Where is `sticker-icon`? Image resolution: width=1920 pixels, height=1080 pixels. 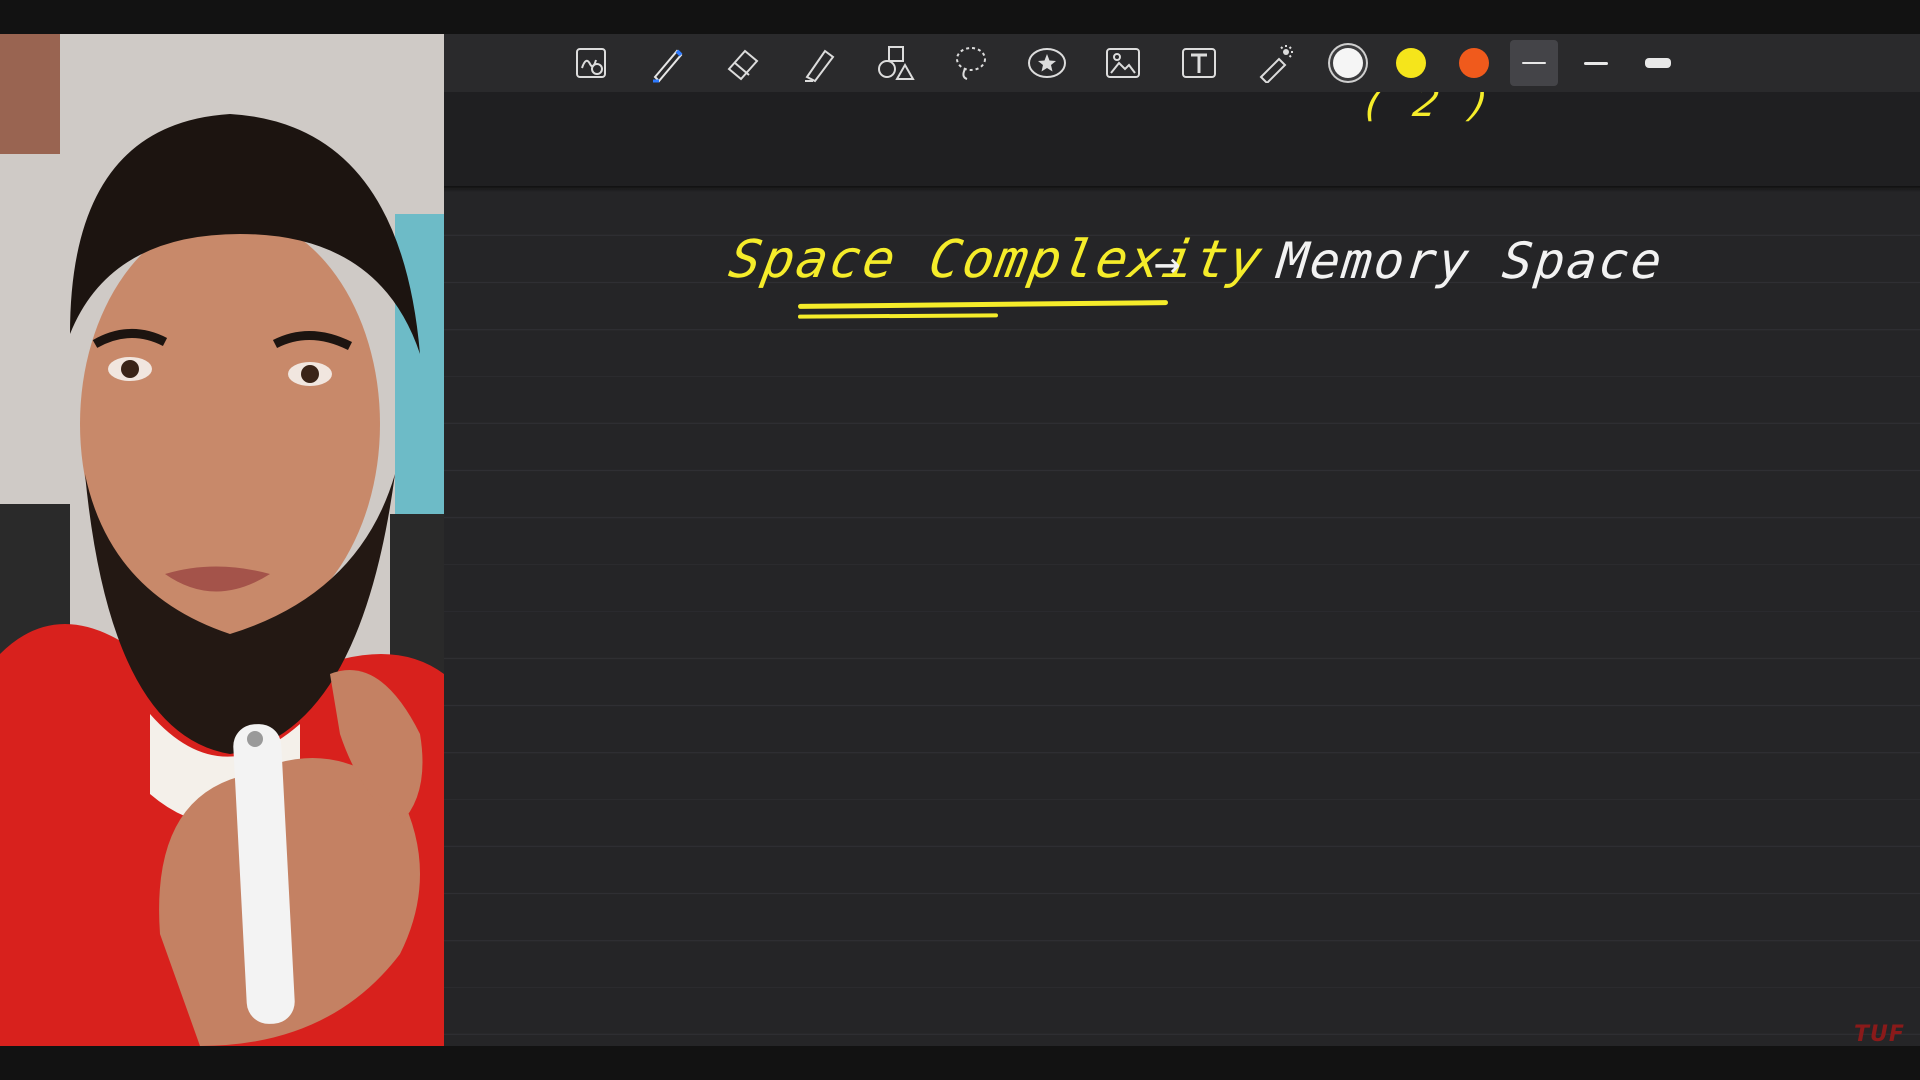 sticker-icon is located at coordinates (1047, 63).